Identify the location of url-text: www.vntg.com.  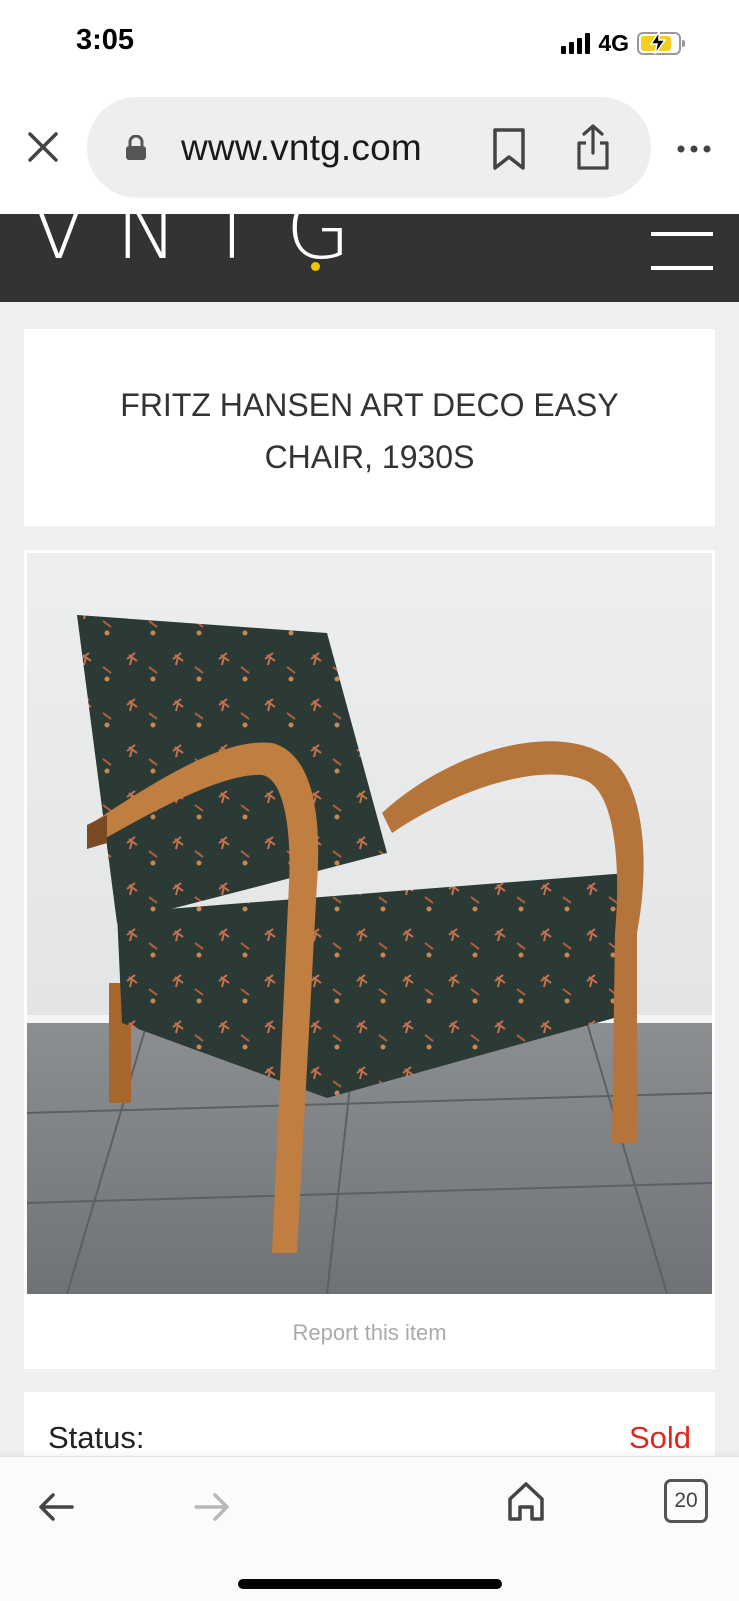
(301, 148).